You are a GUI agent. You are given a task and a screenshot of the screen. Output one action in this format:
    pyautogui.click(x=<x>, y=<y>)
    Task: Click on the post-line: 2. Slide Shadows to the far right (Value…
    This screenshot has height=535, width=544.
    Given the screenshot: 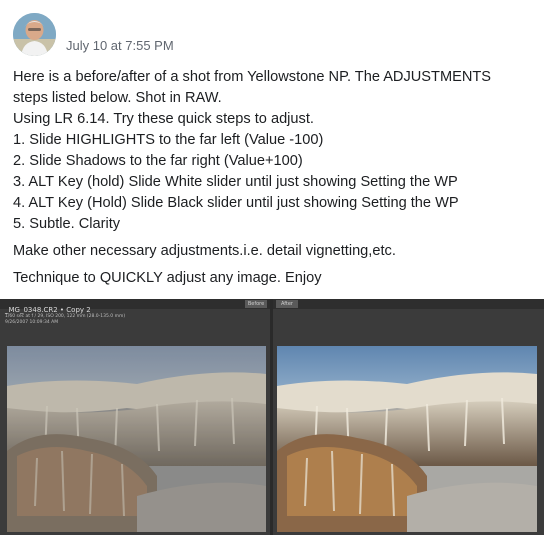 What is the action you would take?
    pyautogui.click(x=158, y=161)
    